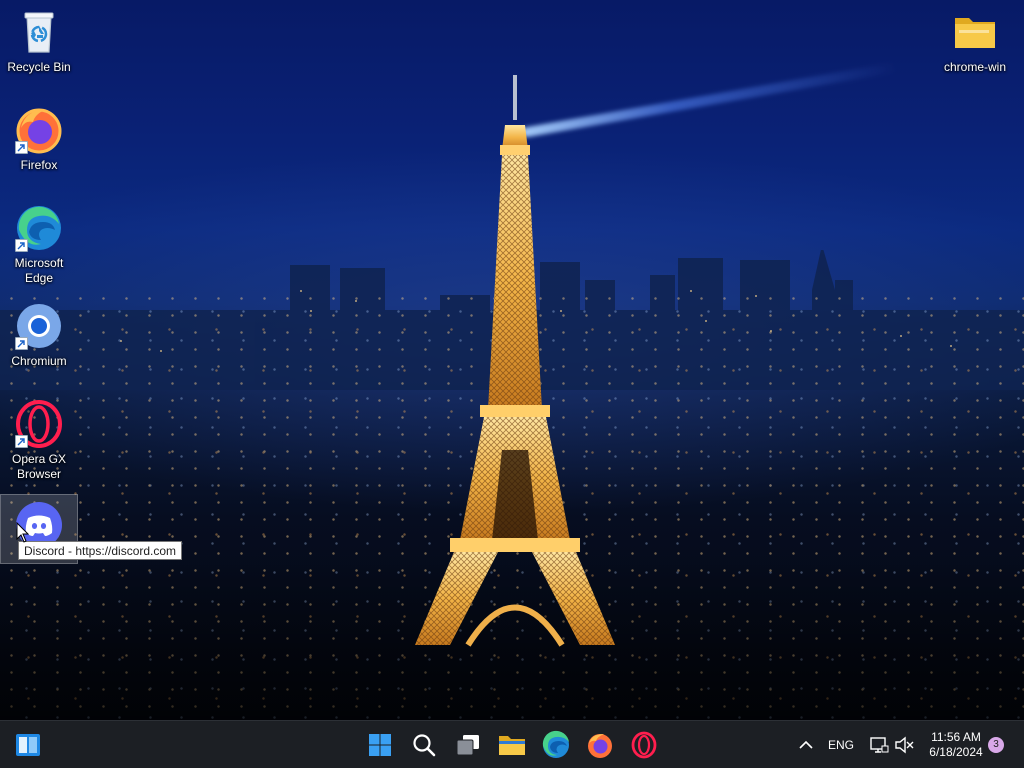  I want to click on volume-muted-icon, so click(904, 745).